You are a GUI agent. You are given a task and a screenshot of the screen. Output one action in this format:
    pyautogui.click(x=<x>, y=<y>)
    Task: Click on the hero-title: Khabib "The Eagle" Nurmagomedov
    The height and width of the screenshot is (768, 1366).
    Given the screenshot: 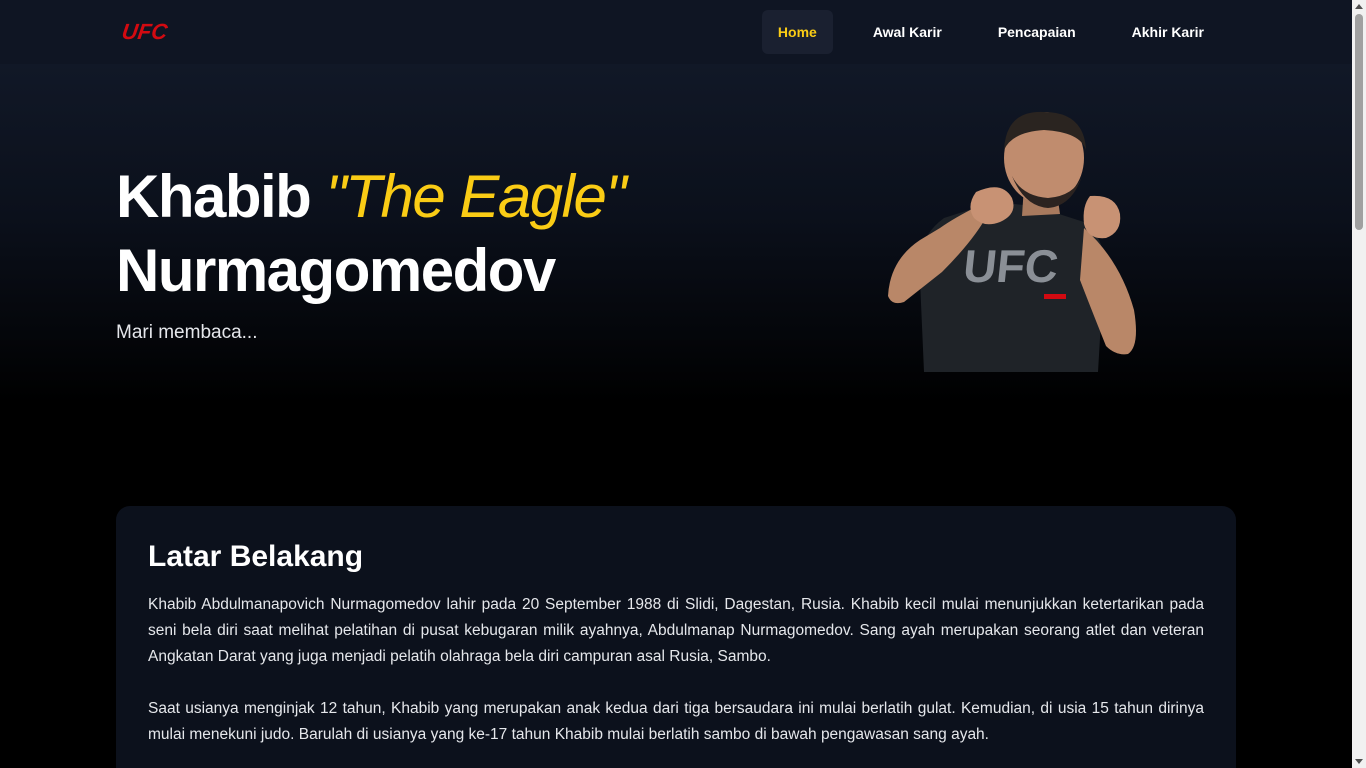 What is the action you would take?
    pyautogui.click(x=371, y=234)
    